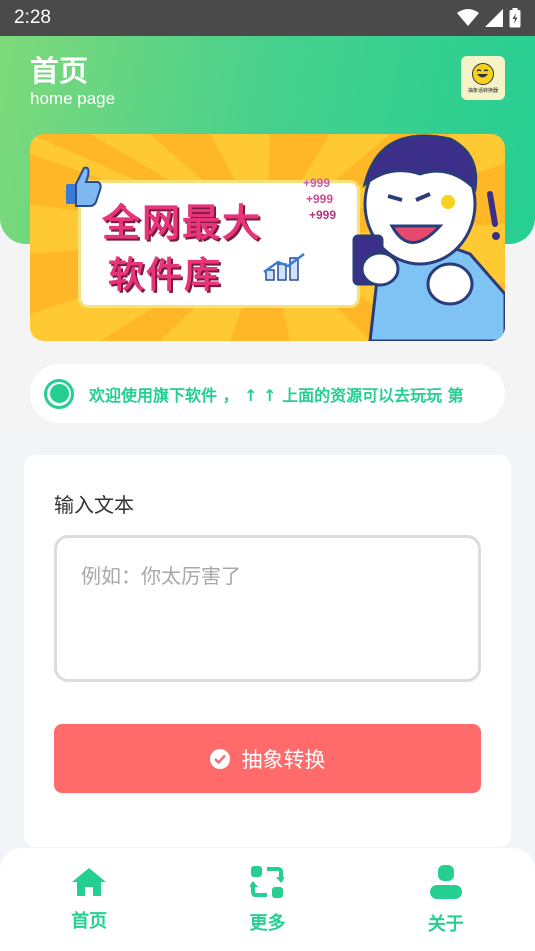 This screenshot has width=535, height=951. Describe the element at coordinates (482, 90) in the screenshot. I see `logo-text: 抽象话转换器` at that location.